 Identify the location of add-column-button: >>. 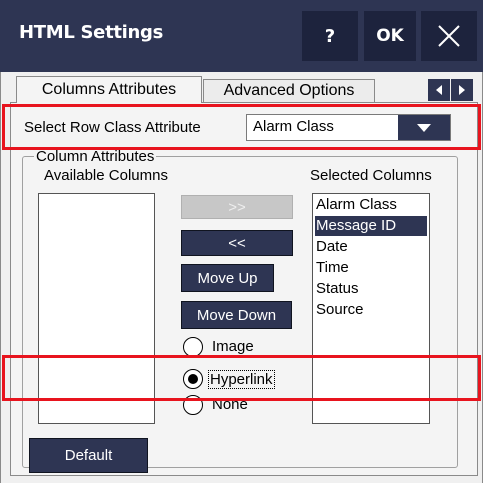
(237, 207).